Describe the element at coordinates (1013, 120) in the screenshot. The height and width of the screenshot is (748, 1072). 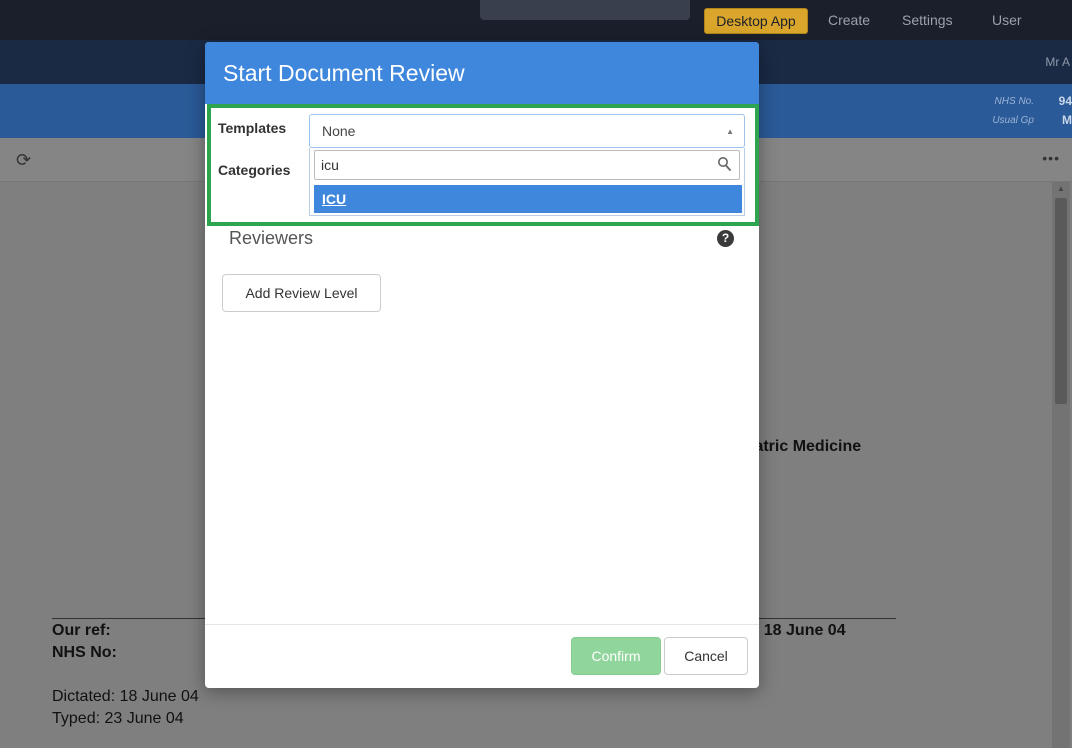
I see `usual-gp-label: Usual Gp` at that location.